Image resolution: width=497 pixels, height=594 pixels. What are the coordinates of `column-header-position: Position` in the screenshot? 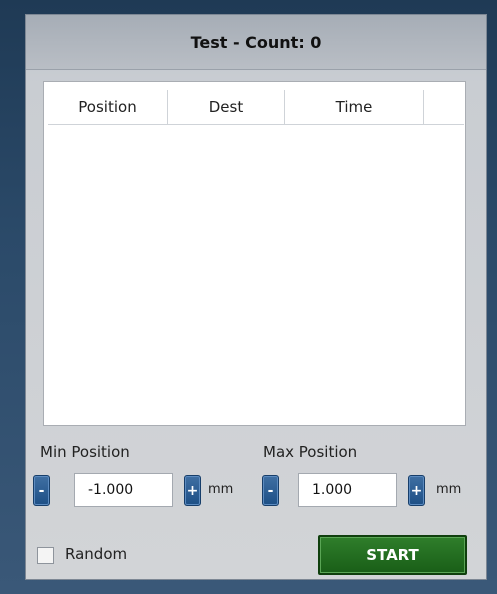 It's located at (108, 107).